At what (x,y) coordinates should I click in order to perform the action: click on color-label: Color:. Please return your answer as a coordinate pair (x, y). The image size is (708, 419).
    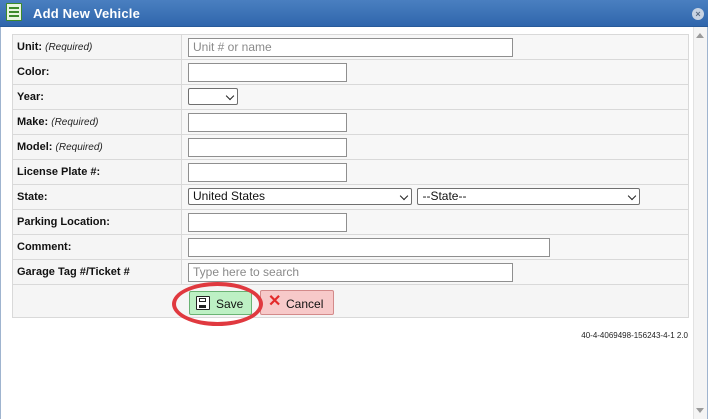
    Looking at the image, I should click on (97, 72).